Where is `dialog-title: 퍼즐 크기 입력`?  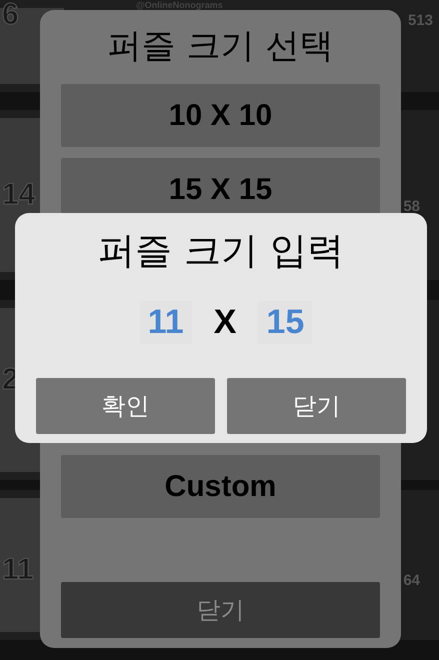
dialog-title: 퍼즐 크기 입력 is located at coordinates (221, 251).